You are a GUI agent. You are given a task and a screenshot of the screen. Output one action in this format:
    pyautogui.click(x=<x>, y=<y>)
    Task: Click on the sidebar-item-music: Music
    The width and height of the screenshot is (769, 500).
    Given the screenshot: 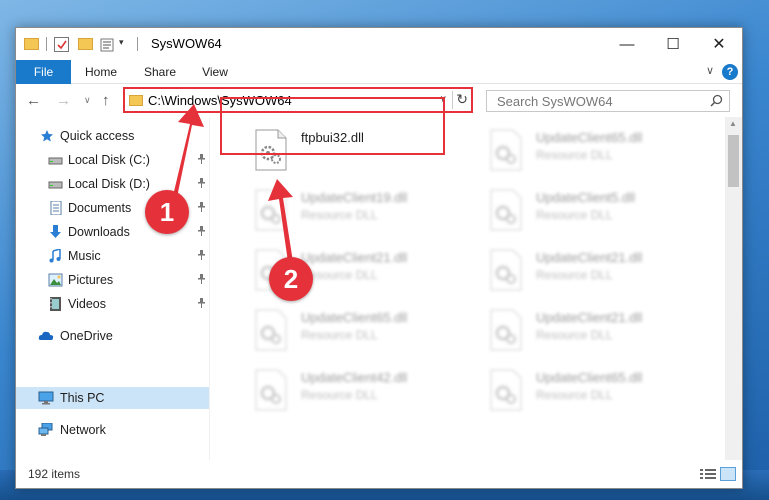 What is the action you would take?
    pyautogui.click(x=113, y=256)
    